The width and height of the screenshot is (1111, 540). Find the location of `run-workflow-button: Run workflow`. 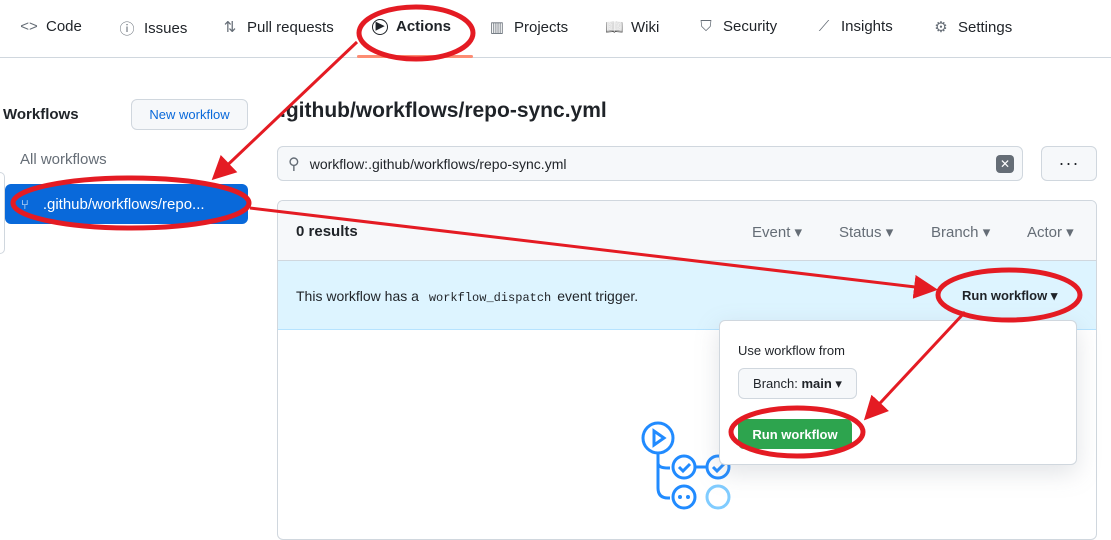

run-workflow-button: Run workflow is located at coordinates (795, 434).